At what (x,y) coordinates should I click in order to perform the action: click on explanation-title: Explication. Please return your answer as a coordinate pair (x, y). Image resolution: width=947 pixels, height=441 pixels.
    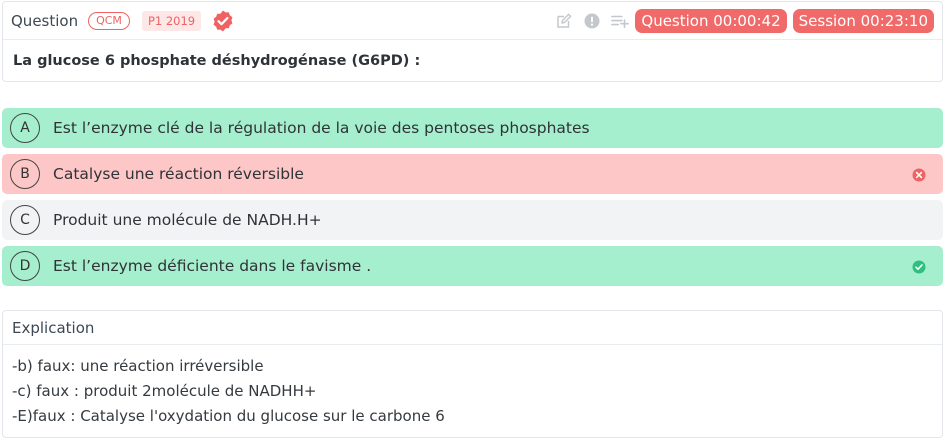
    Looking at the image, I should click on (472, 328).